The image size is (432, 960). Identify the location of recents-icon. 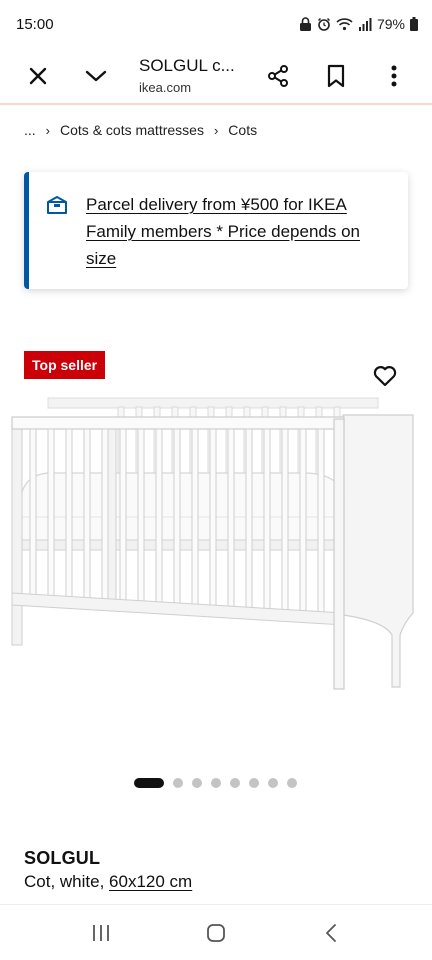
(101, 932).